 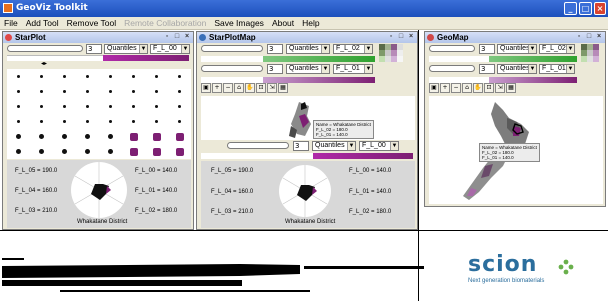 I want to click on geomap-close-icon: ×, so click(x=599, y=37).